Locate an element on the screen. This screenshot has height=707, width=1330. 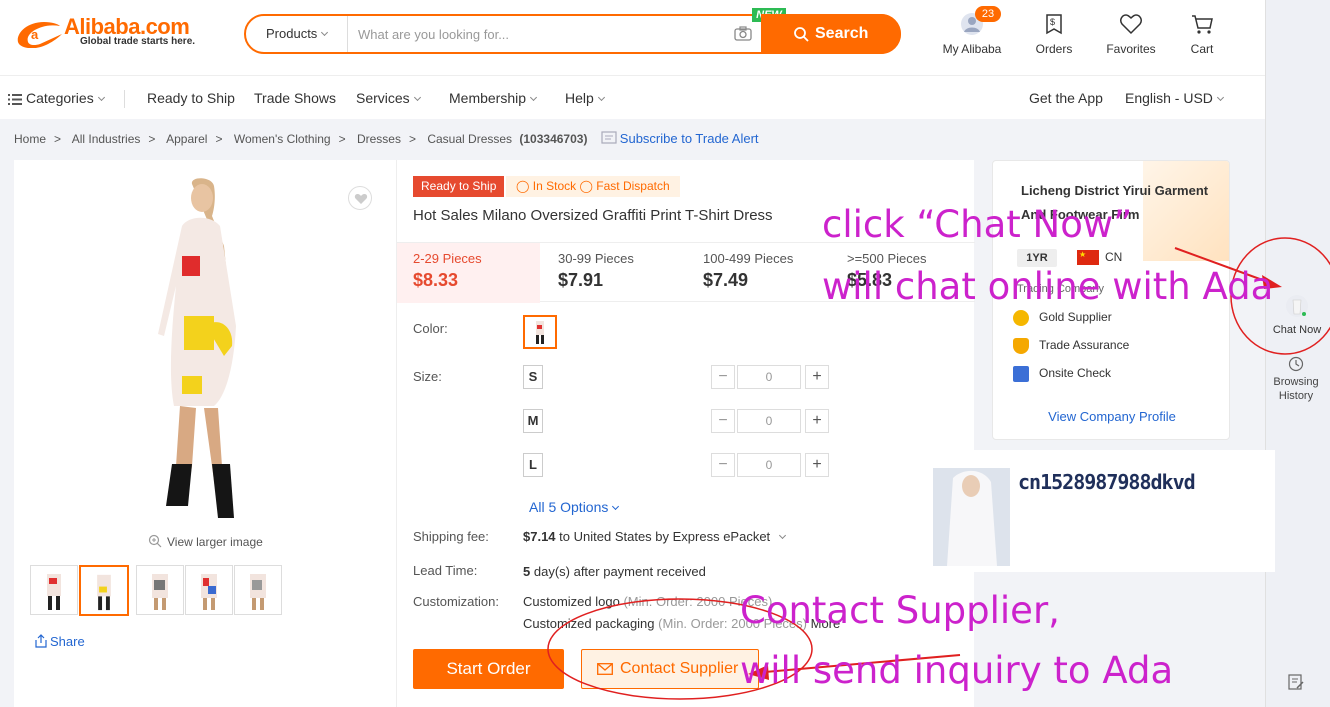
browsing-history-button: Browsing History is located at coordinates (1296, 379).